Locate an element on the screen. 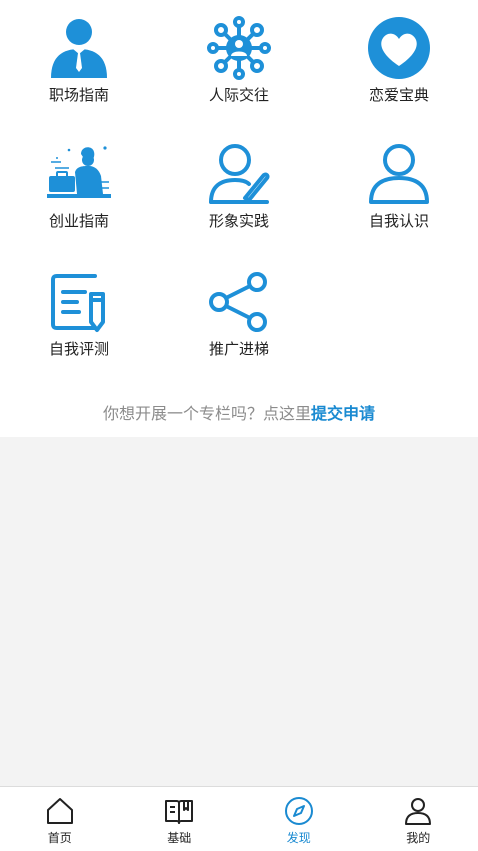 Image resolution: width=478 pixels, height=851 pixels. tile-label: 自我认识 is located at coordinates (399, 221).